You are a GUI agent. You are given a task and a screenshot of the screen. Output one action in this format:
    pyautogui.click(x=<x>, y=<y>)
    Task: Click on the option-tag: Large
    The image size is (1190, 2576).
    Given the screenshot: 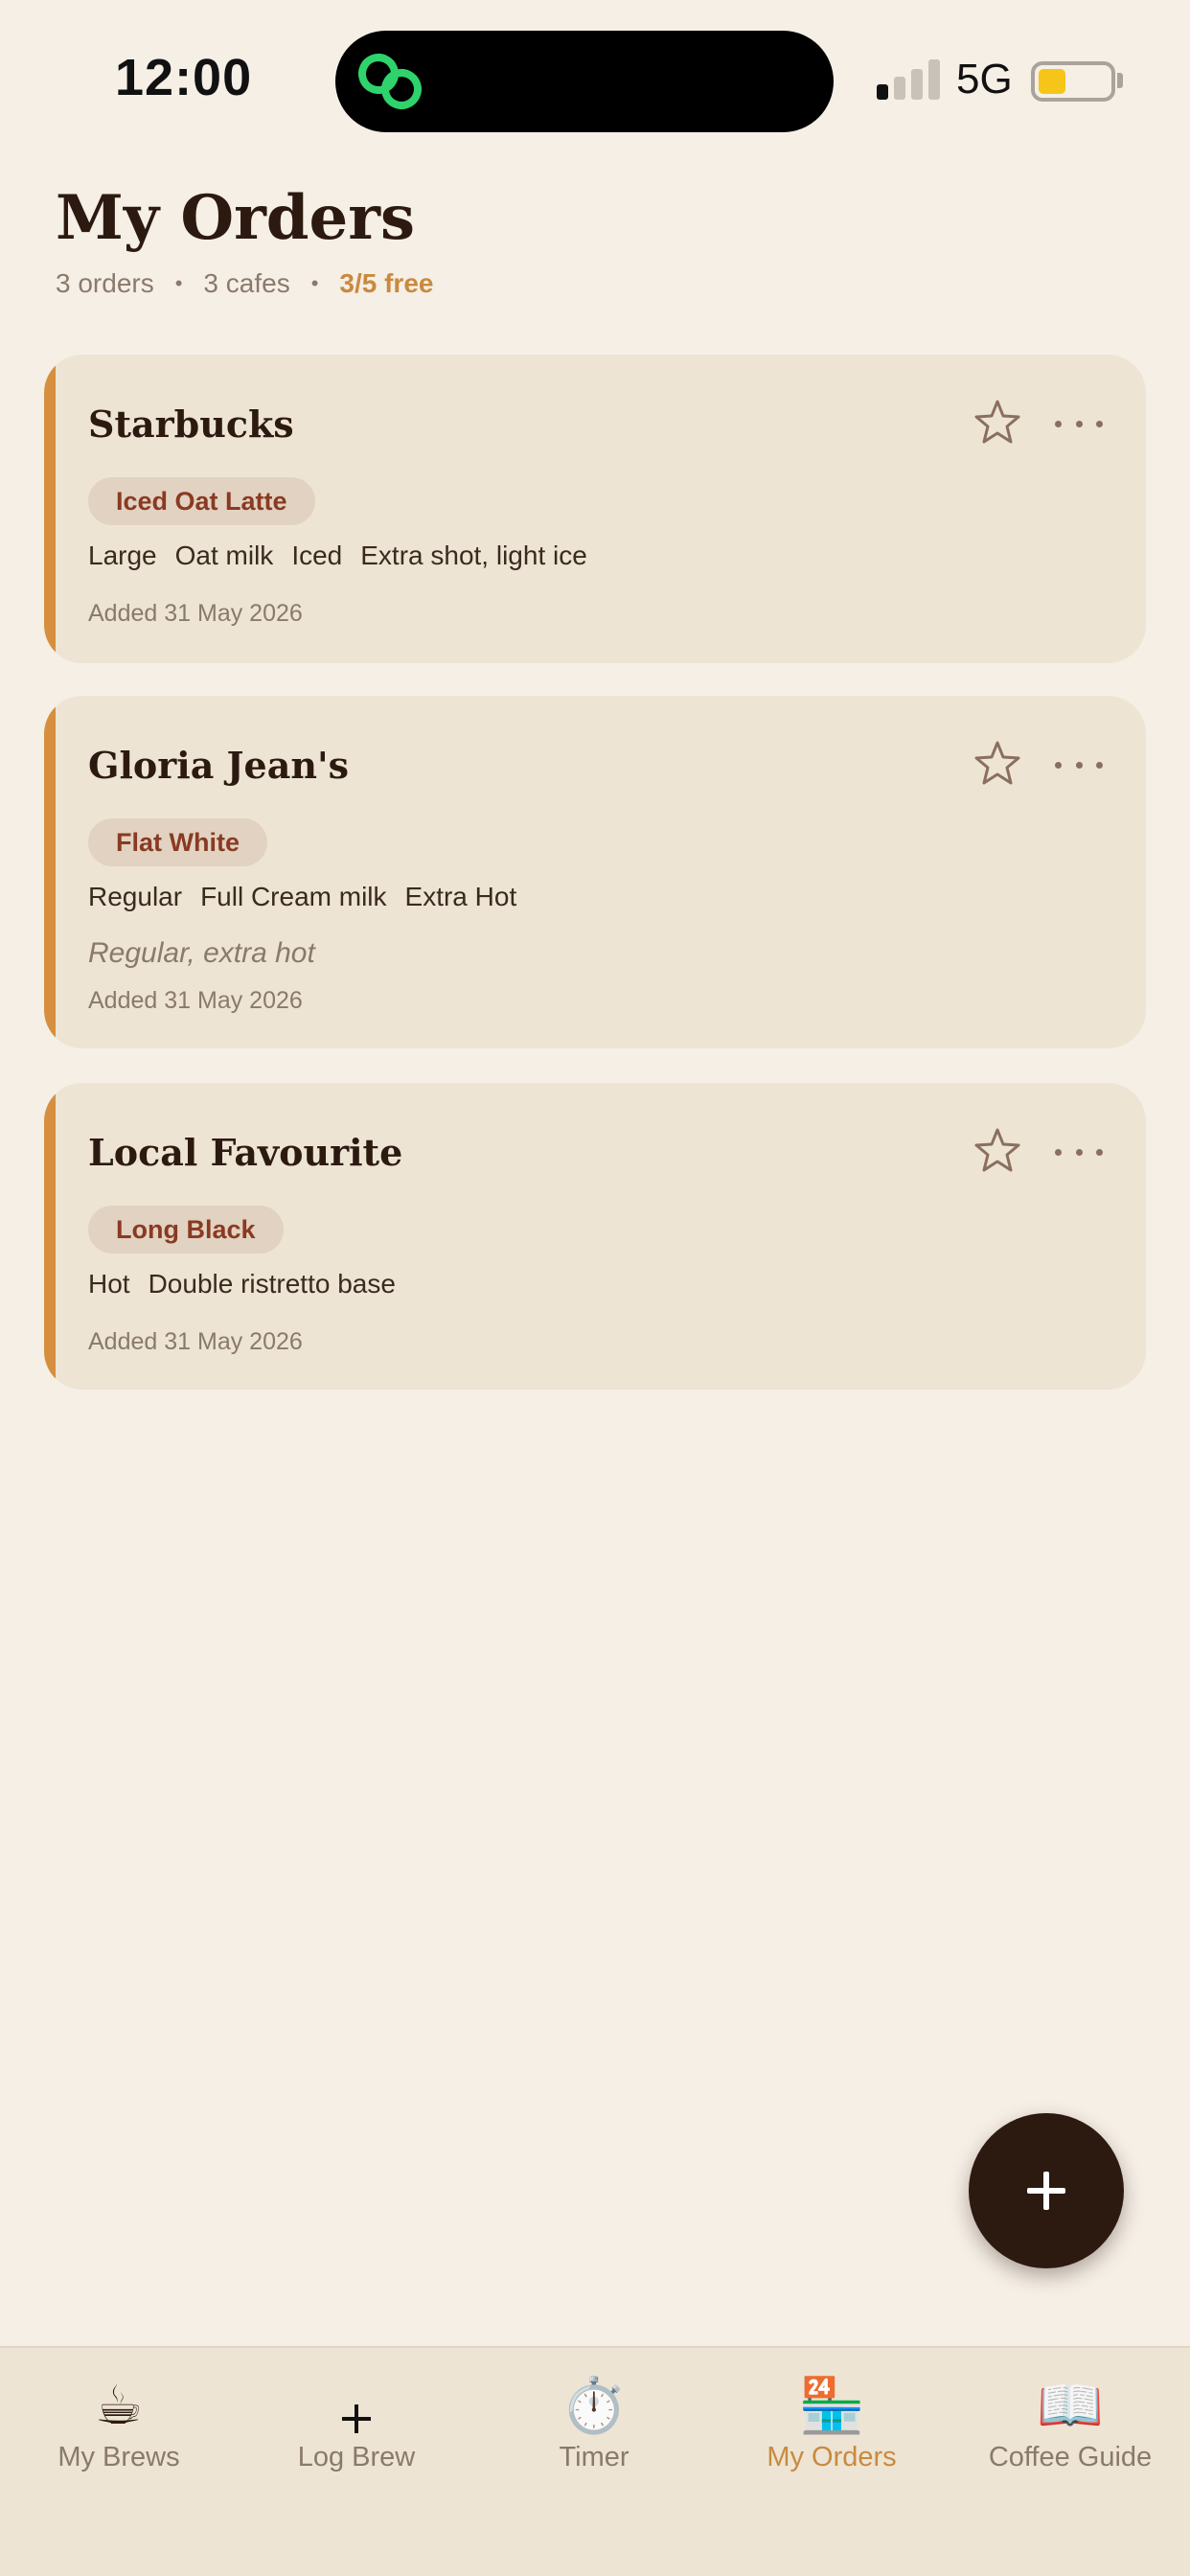 What is the action you would take?
    pyautogui.click(x=123, y=555)
    